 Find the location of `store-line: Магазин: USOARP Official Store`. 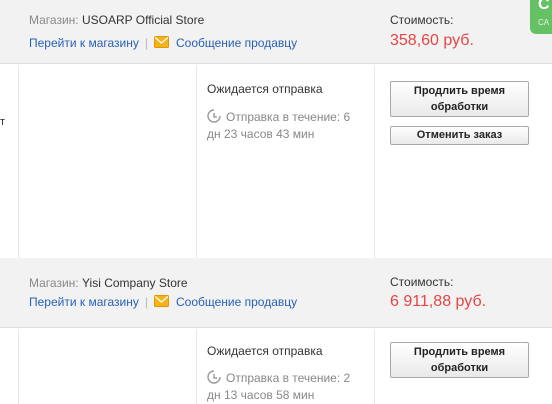

store-line: Магазин: USOARP Official Store is located at coordinates (116, 20).